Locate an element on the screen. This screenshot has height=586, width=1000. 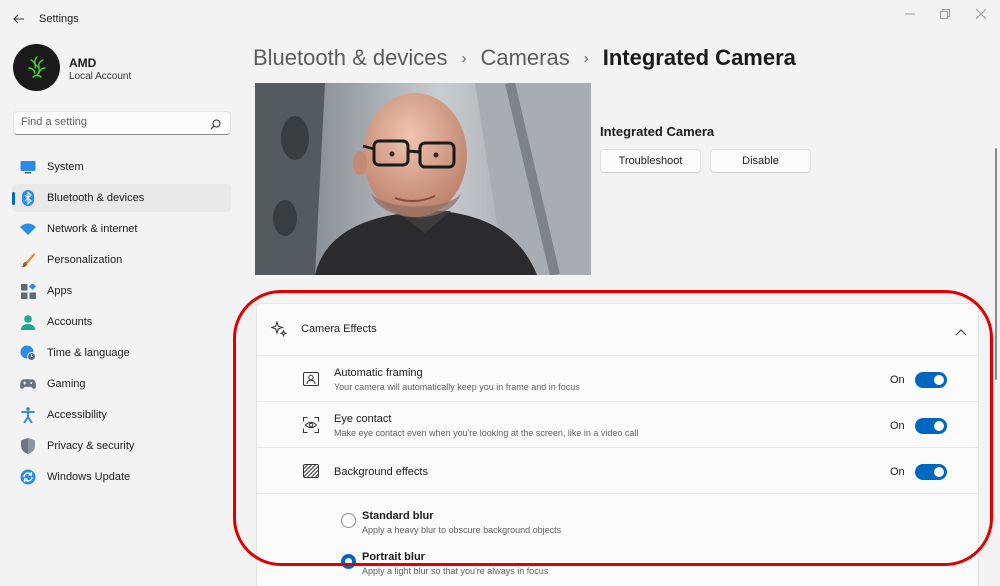
sidebar-item-label: Apps is located at coordinates (60, 291).